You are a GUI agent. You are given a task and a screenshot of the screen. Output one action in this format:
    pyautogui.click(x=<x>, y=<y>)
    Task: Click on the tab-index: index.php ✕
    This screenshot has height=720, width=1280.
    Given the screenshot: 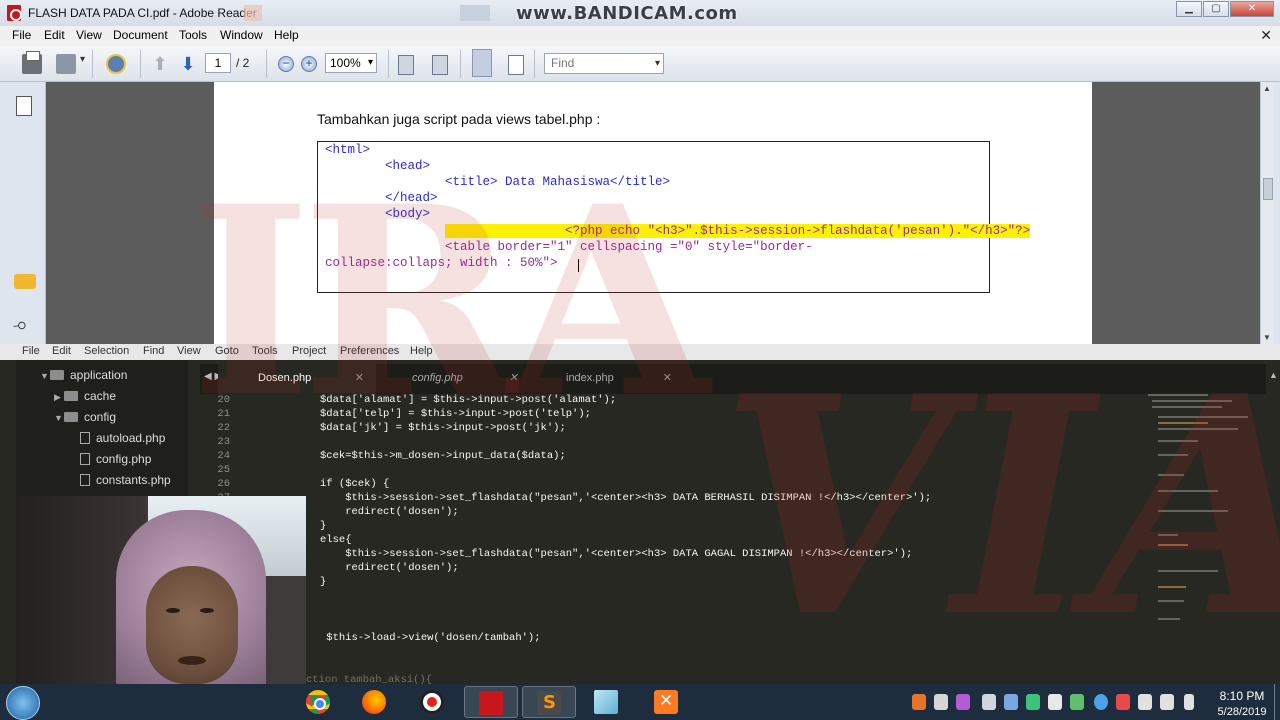 What is the action you would take?
    pyautogui.click(x=605, y=379)
    